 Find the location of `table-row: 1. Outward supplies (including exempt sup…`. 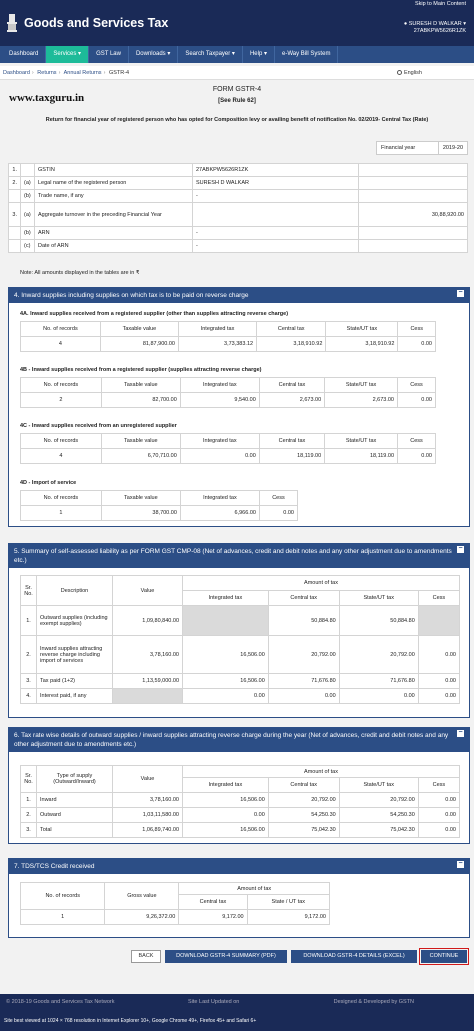

table-row: 1. Outward supplies (including exempt sup… is located at coordinates (240, 620).